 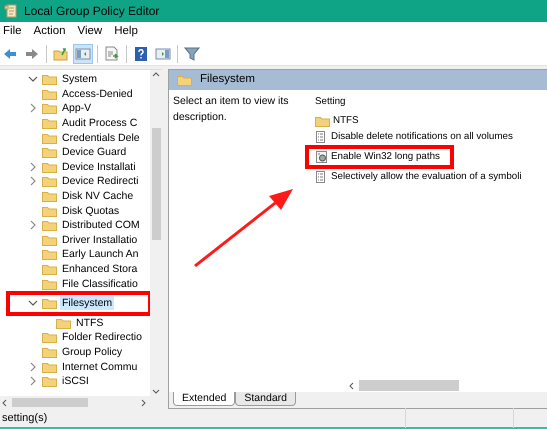 What do you see at coordinates (129, 32) in the screenshot?
I see `menu-item: Help` at bounding box center [129, 32].